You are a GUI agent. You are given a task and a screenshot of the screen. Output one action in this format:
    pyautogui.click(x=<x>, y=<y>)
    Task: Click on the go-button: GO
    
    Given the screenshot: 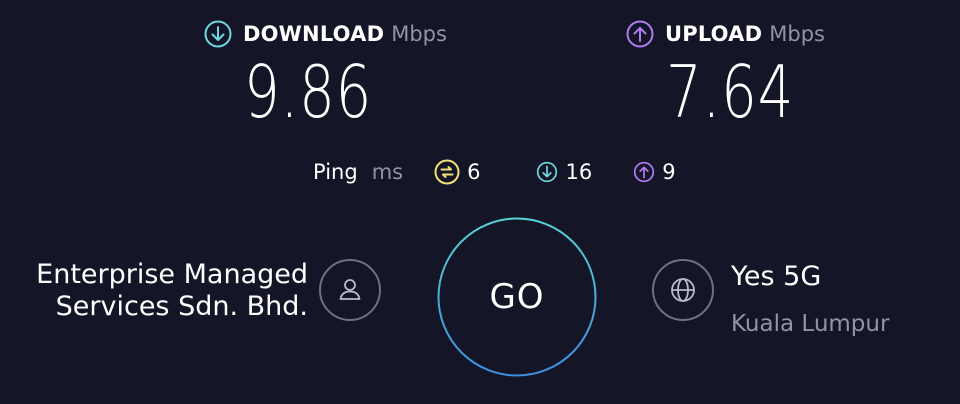 What is the action you would take?
    pyautogui.click(x=517, y=297)
    